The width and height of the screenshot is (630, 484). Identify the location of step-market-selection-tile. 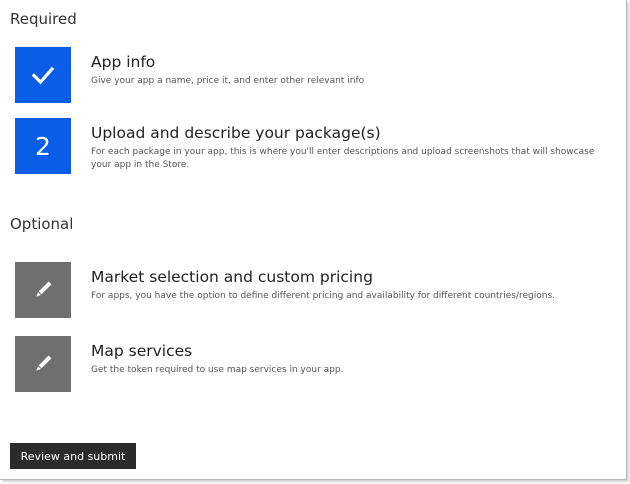
(43, 290).